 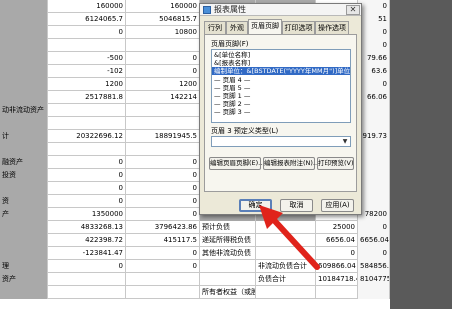 What do you see at coordinates (228, 227) in the screenshot?
I see `cell-item: 预计负债` at bounding box center [228, 227].